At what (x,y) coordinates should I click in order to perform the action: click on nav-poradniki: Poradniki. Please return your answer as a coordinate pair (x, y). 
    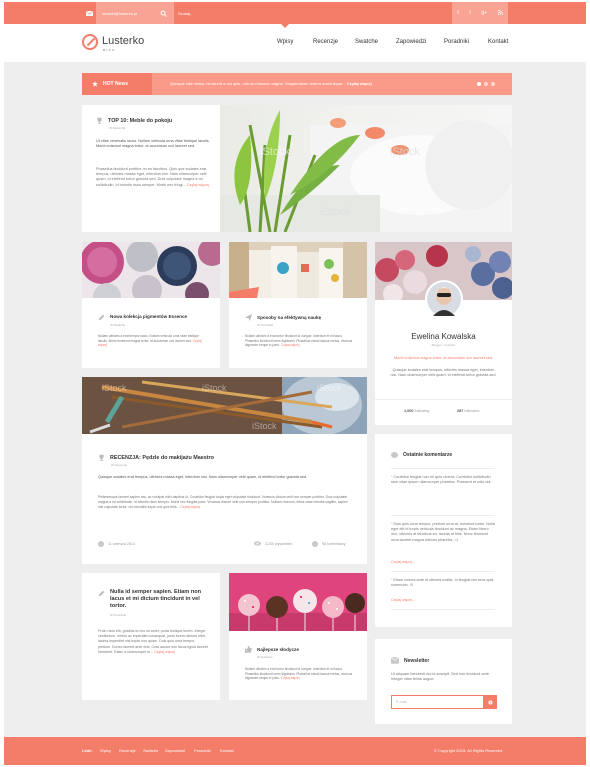
    Looking at the image, I should click on (456, 42).